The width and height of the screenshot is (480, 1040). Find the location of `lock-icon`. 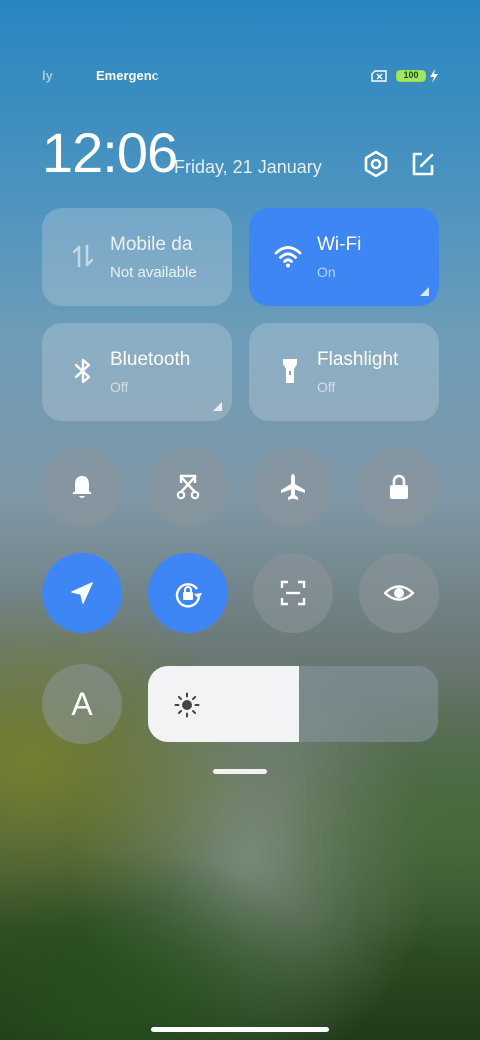

lock-icon is located at coordinates (399, 486).